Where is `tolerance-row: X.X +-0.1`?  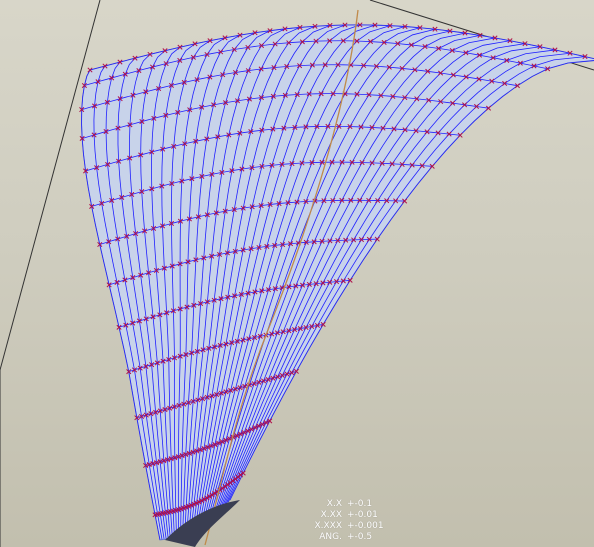
tolerance-row: X.X +-0.1 is located at coordinates (350, 504).